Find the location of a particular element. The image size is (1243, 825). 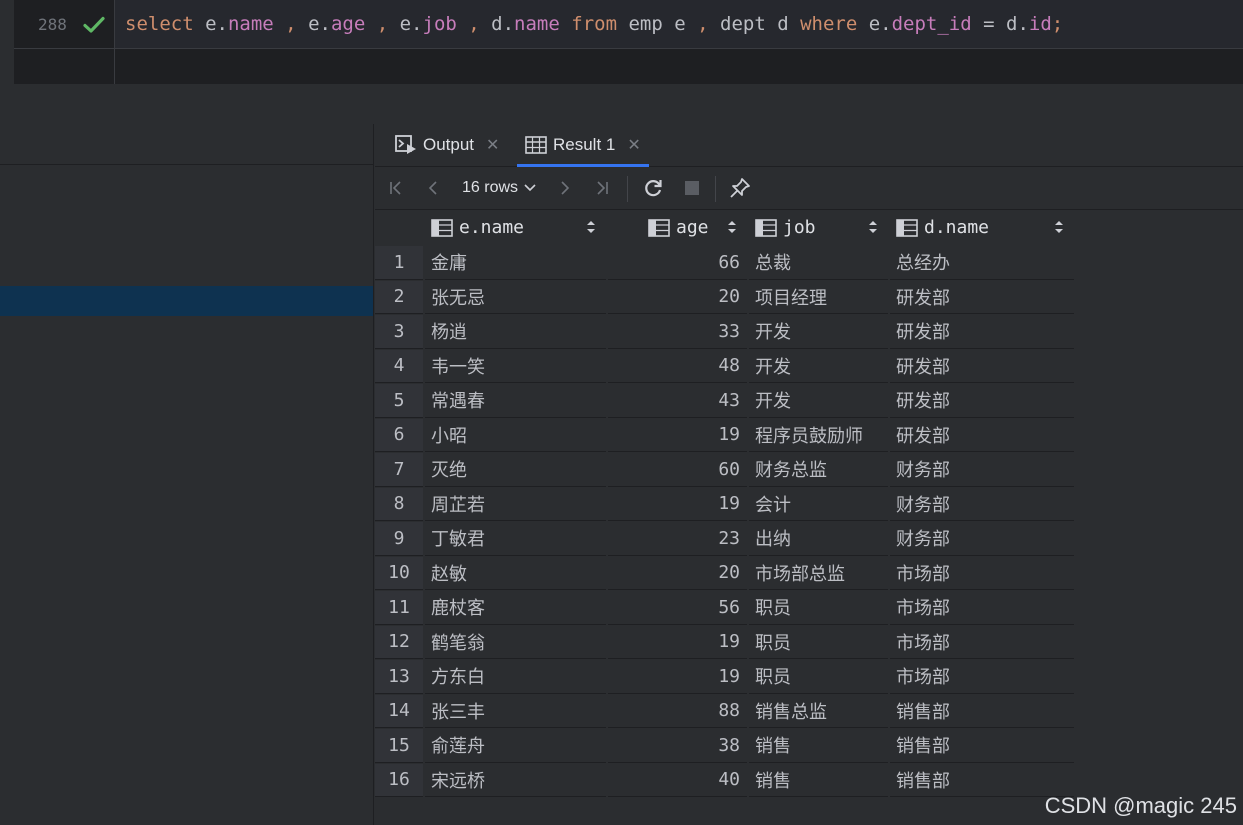

name-cell: 金庸 is located at coordinates (515, 263).